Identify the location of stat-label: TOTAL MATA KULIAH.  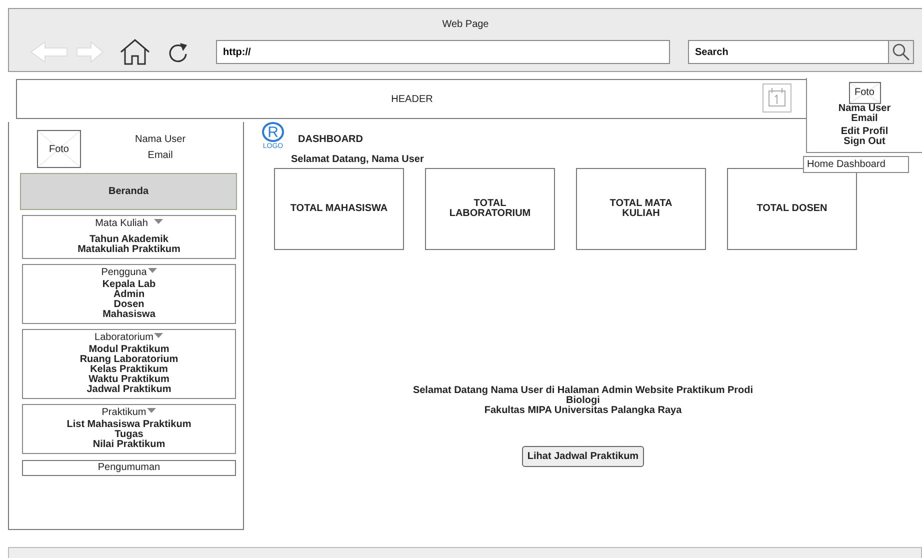
(641, 209).